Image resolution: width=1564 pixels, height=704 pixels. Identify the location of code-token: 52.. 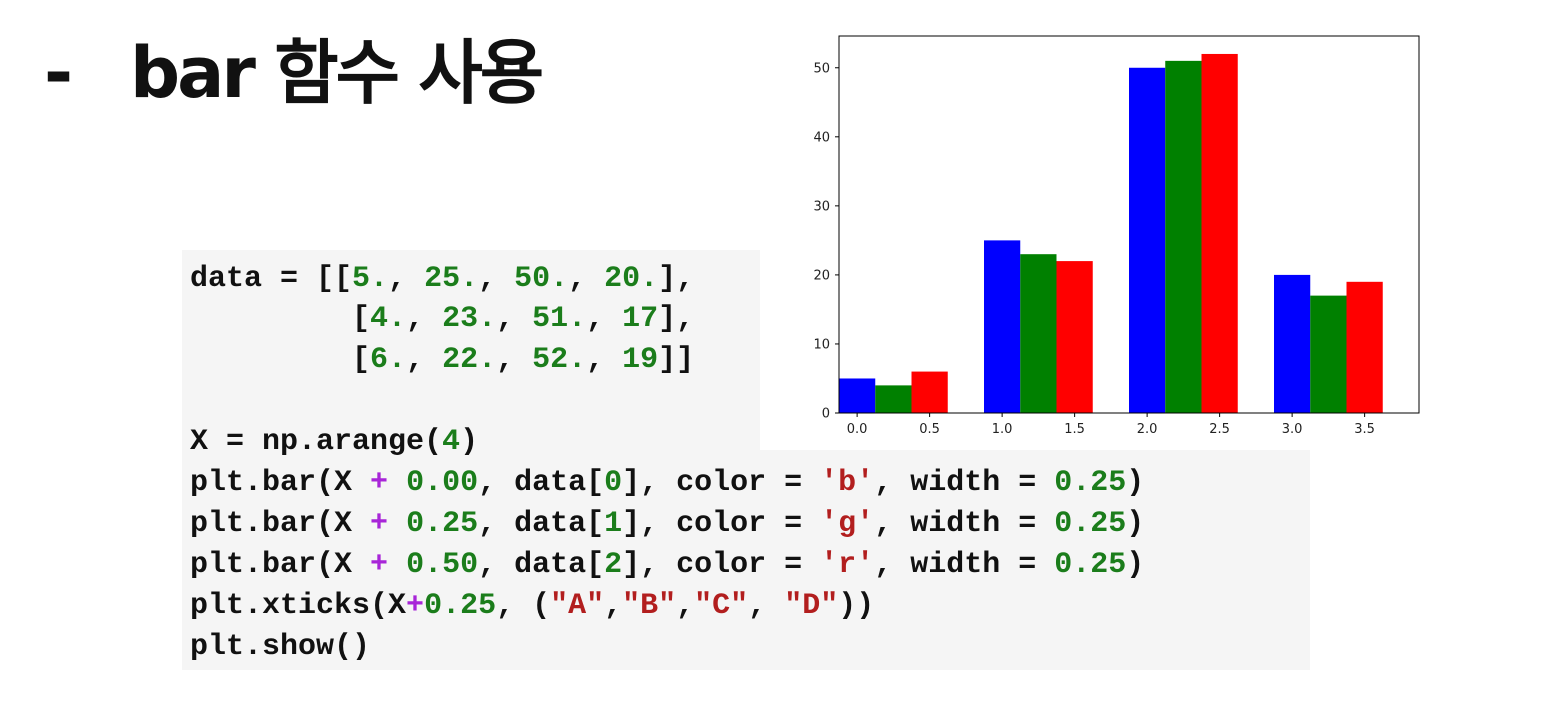
(559, 360).